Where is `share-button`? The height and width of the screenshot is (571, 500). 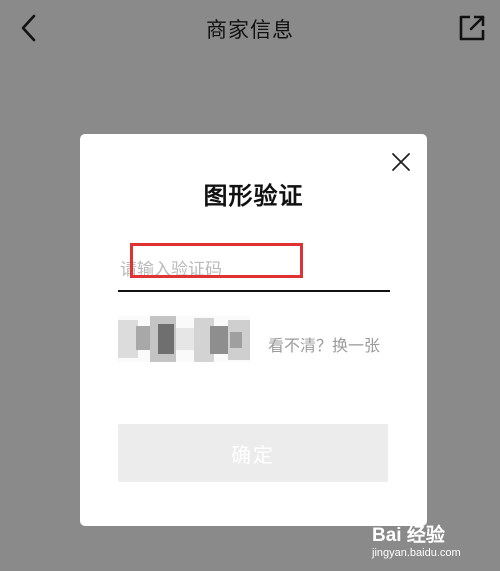
share-button is located at coordinates (472, 28).